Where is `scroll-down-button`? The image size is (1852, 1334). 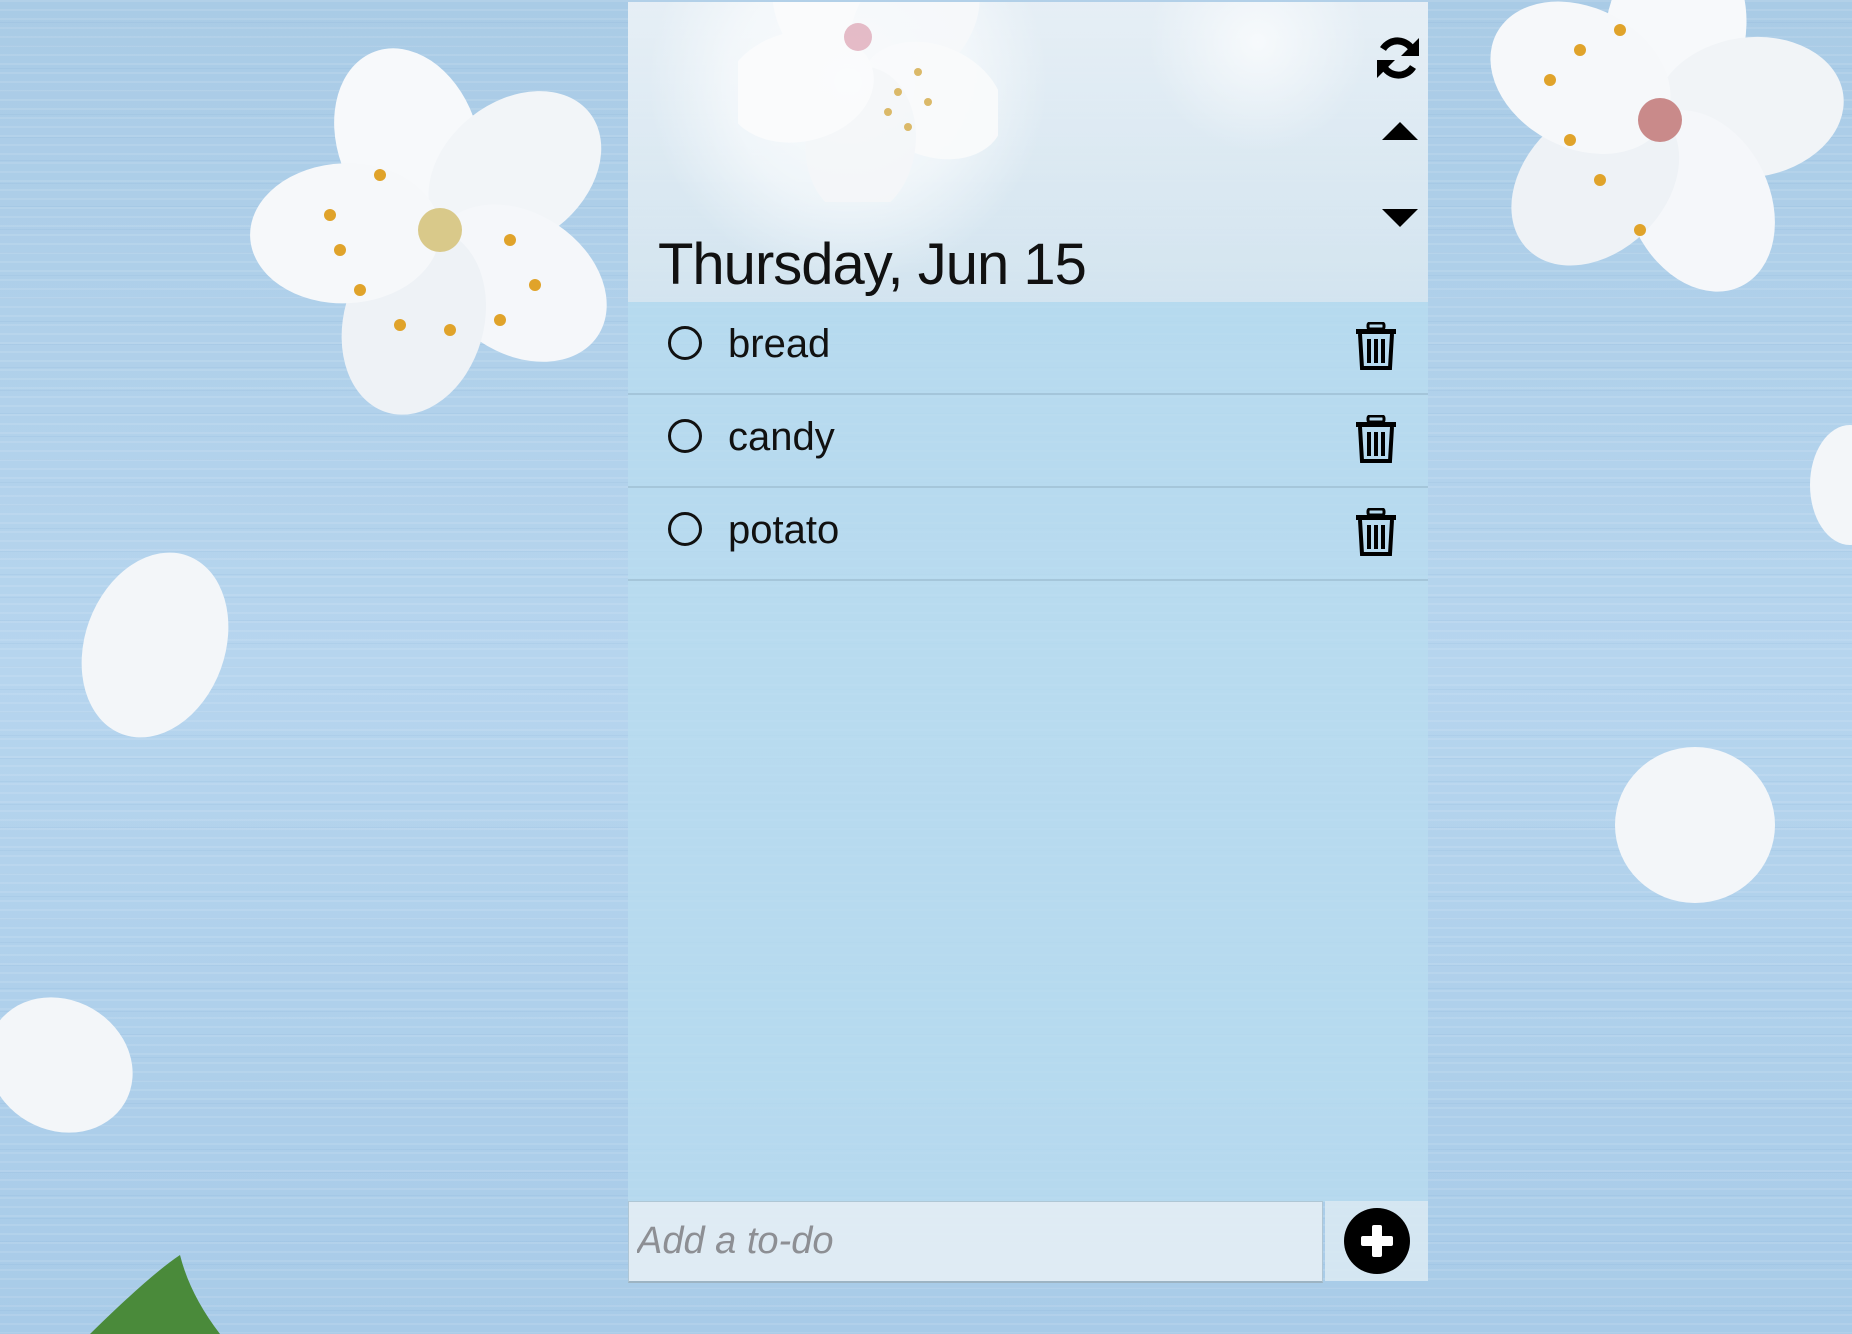
scroll-down-button is located at coordinates (1400, 217).